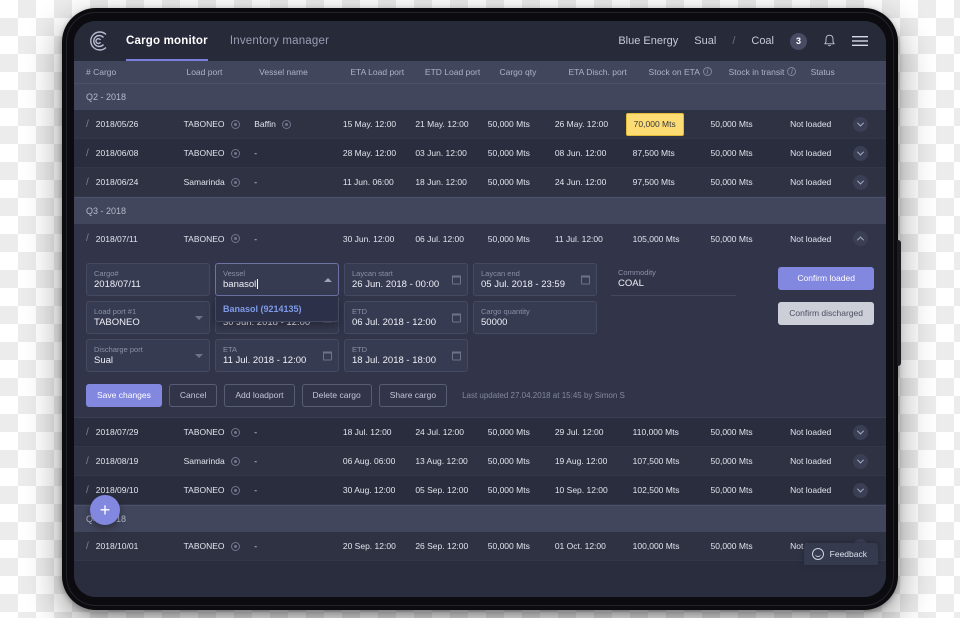 Image resolution: width=960 pixels, height=618 pixels. Describe the element at coordinates (480, 96) in the screenshot. I see `group-header-q2: Q2 - 2018` at that location.